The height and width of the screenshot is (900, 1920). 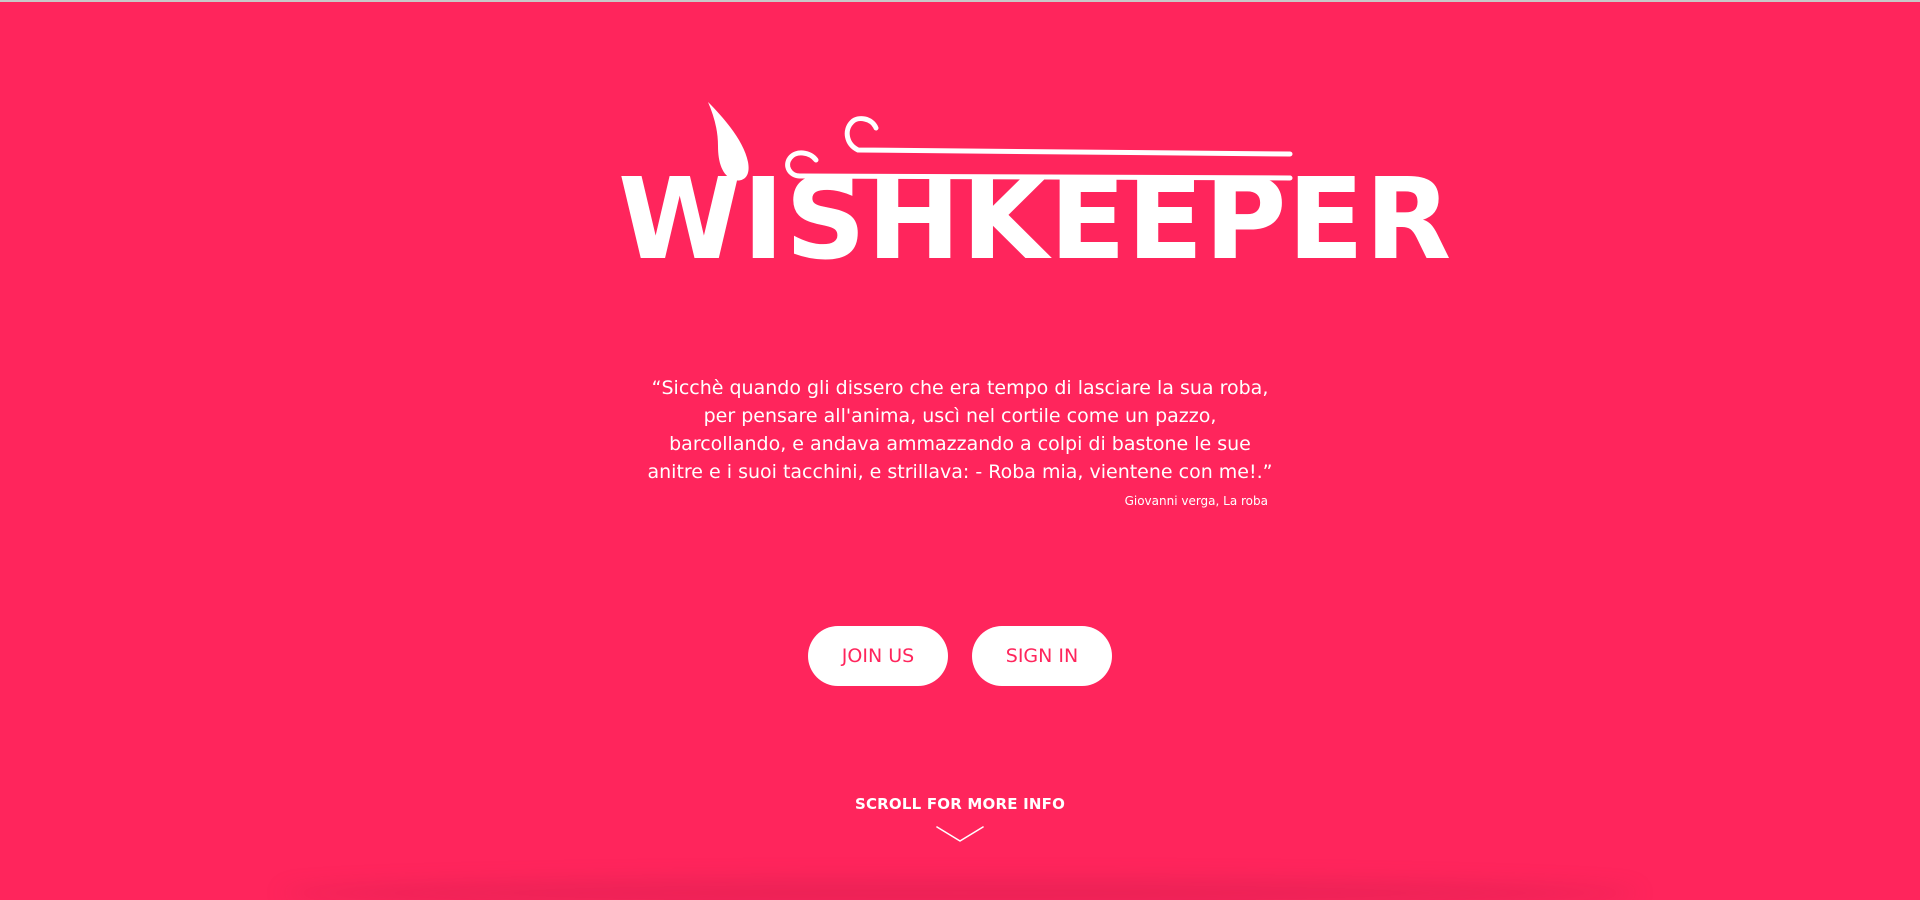 I want to click on logo: WISHKEEPER, so click(x=1032, y=193).